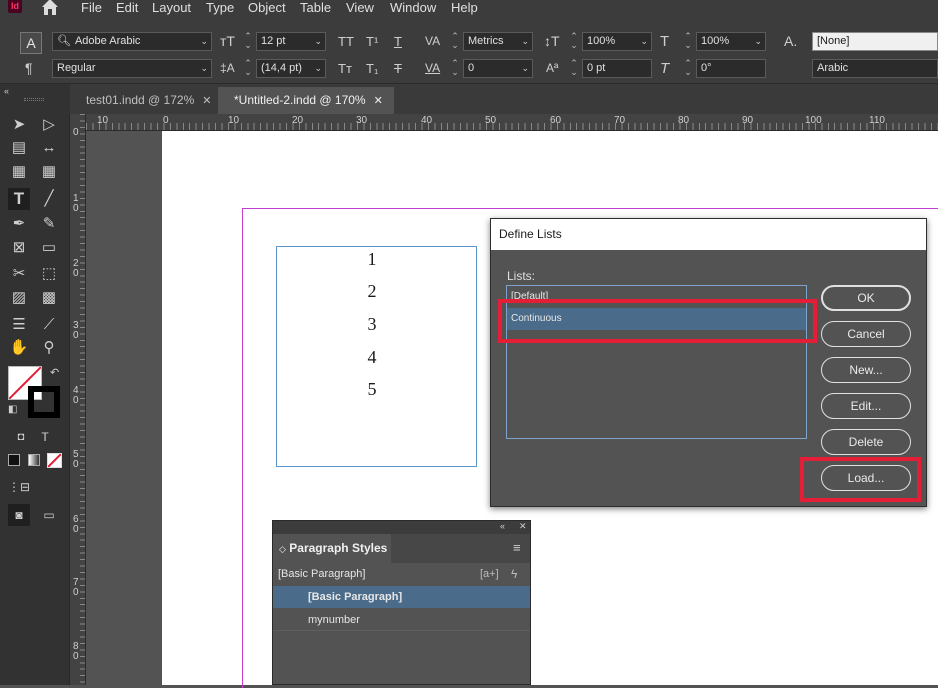 The height and width of the screenshot is (688, 938). I want to click on menu-type: Type, so click(220, 8).